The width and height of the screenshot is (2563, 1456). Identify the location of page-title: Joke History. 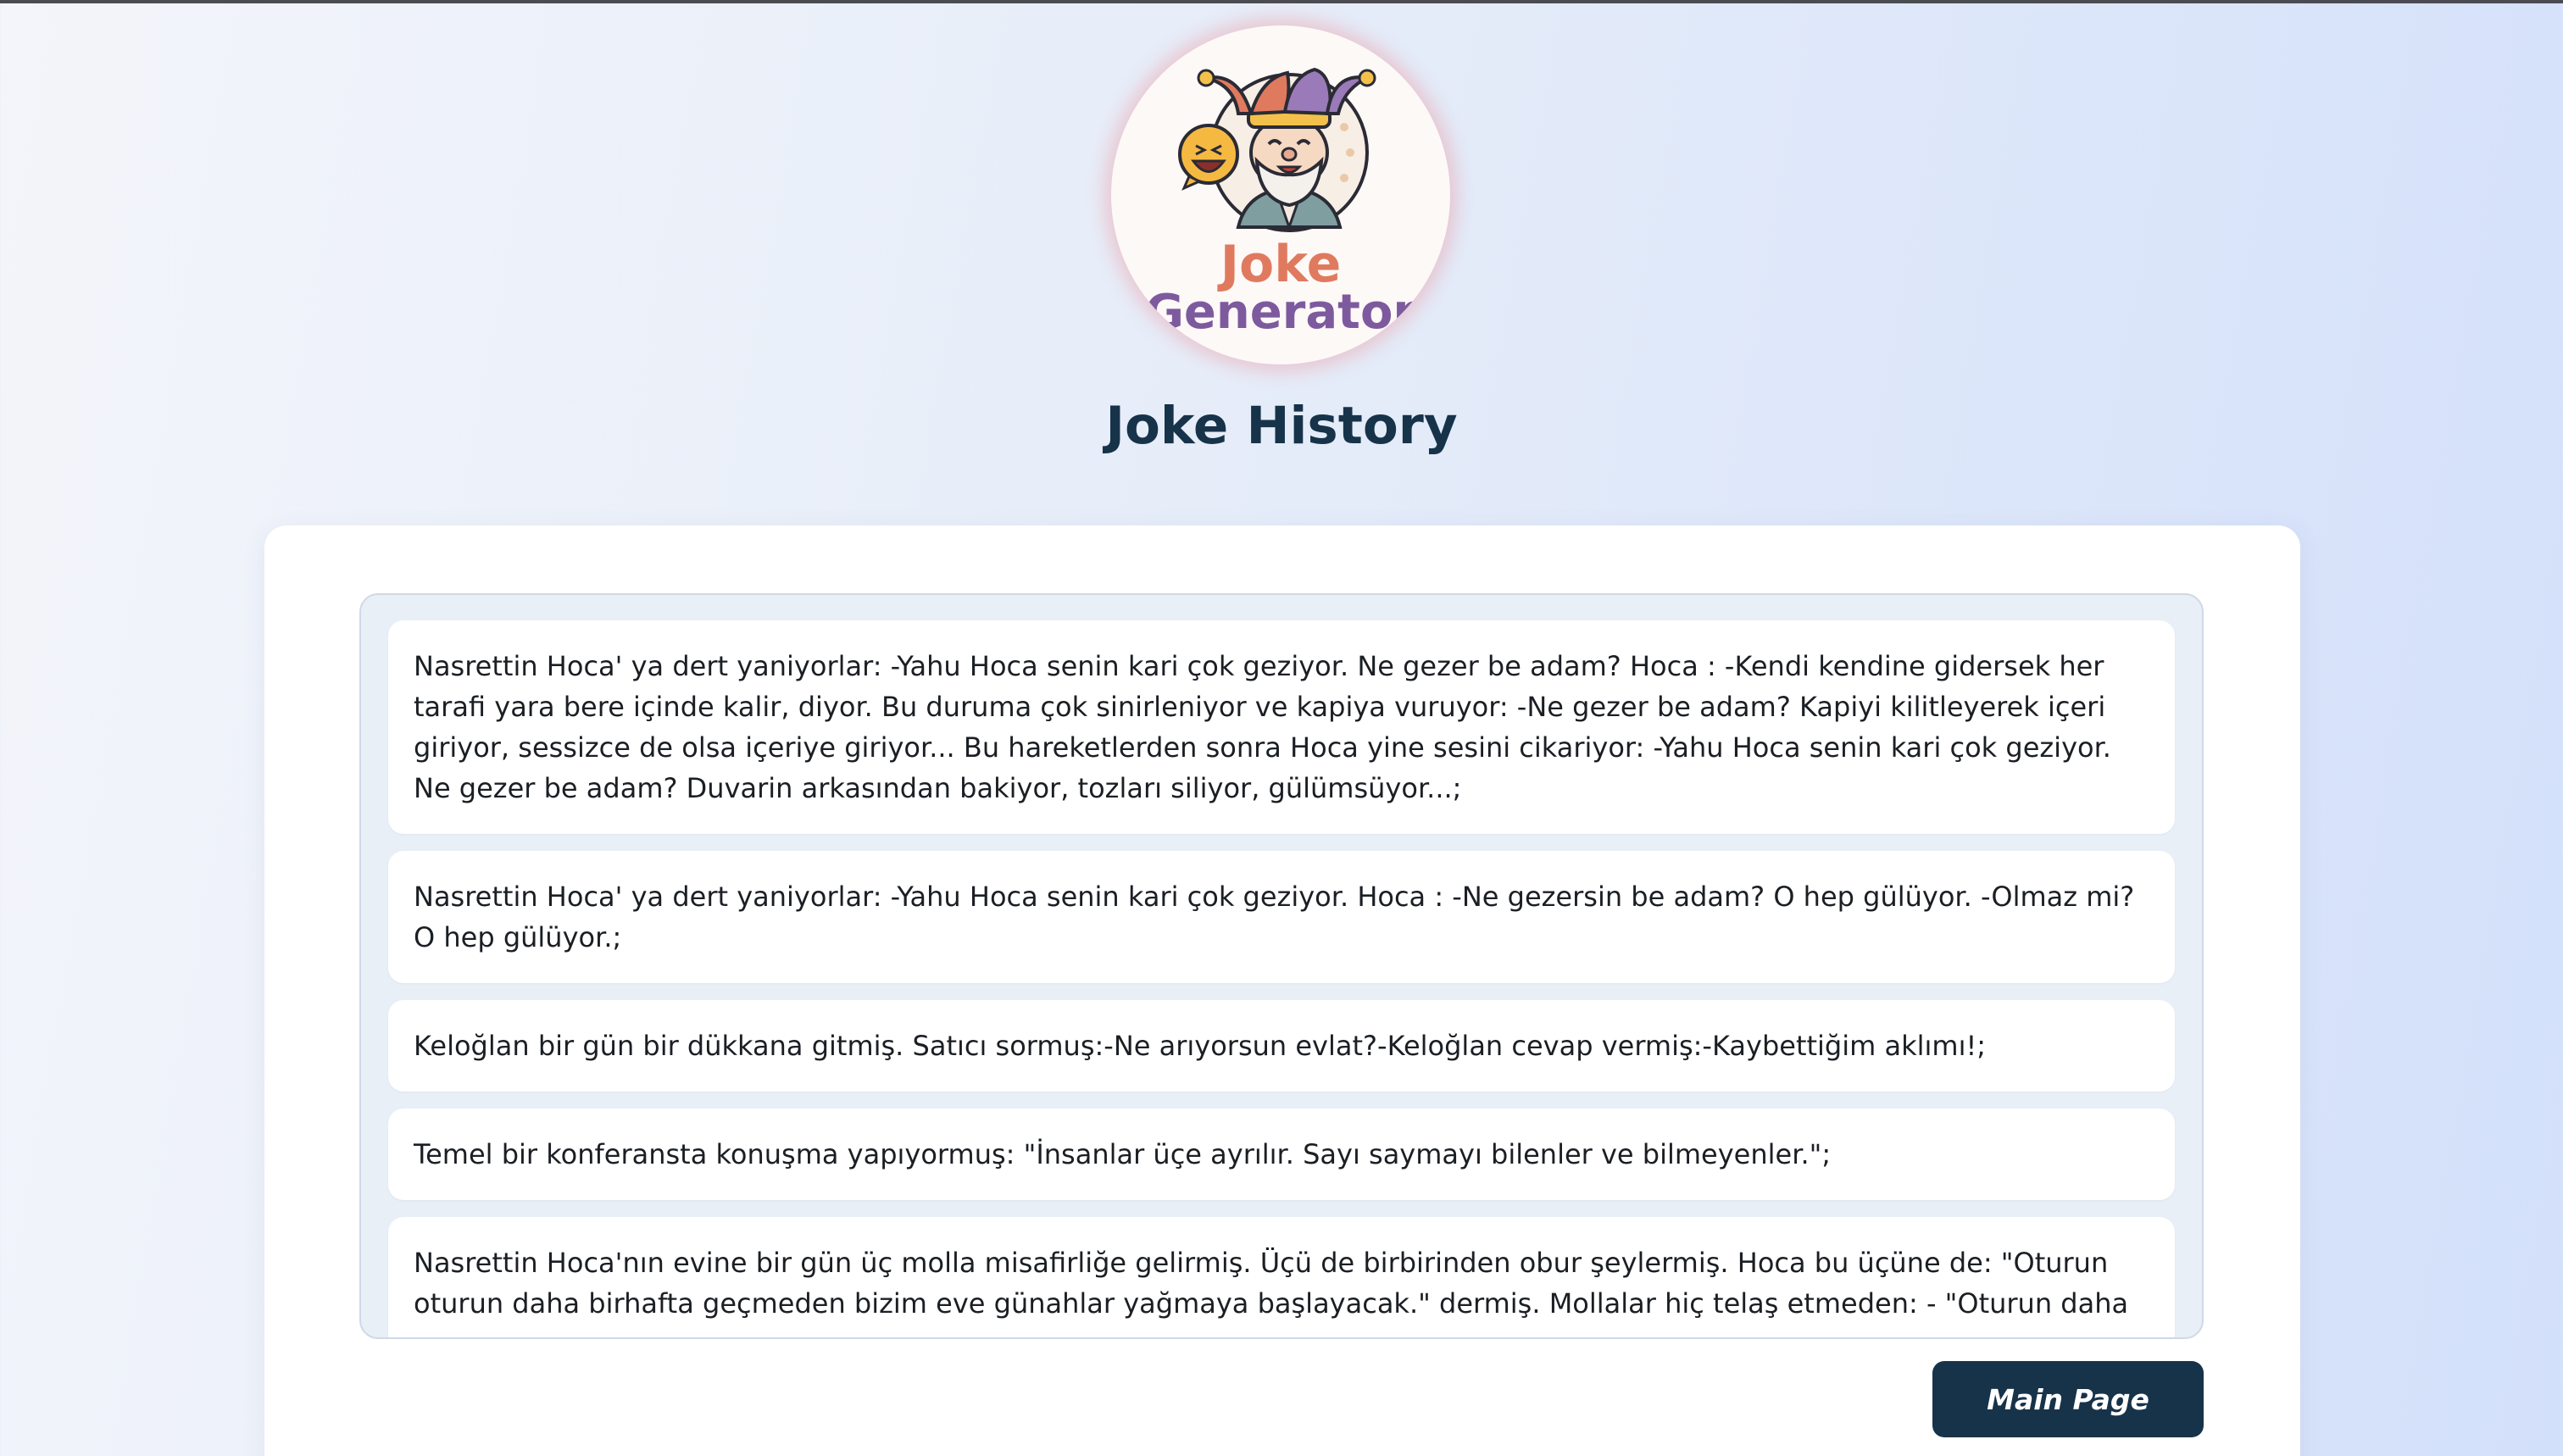
(1281, 426).